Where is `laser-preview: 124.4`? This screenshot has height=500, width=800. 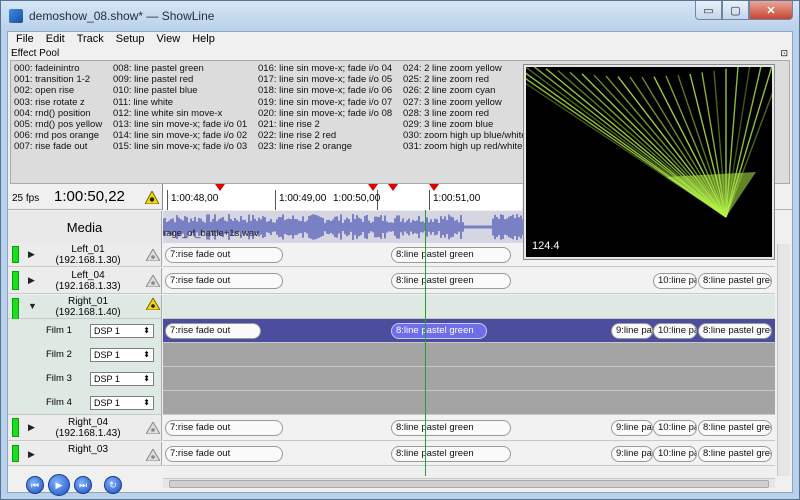
laser-preview: 124.4 is located at coordinates (649, 162).